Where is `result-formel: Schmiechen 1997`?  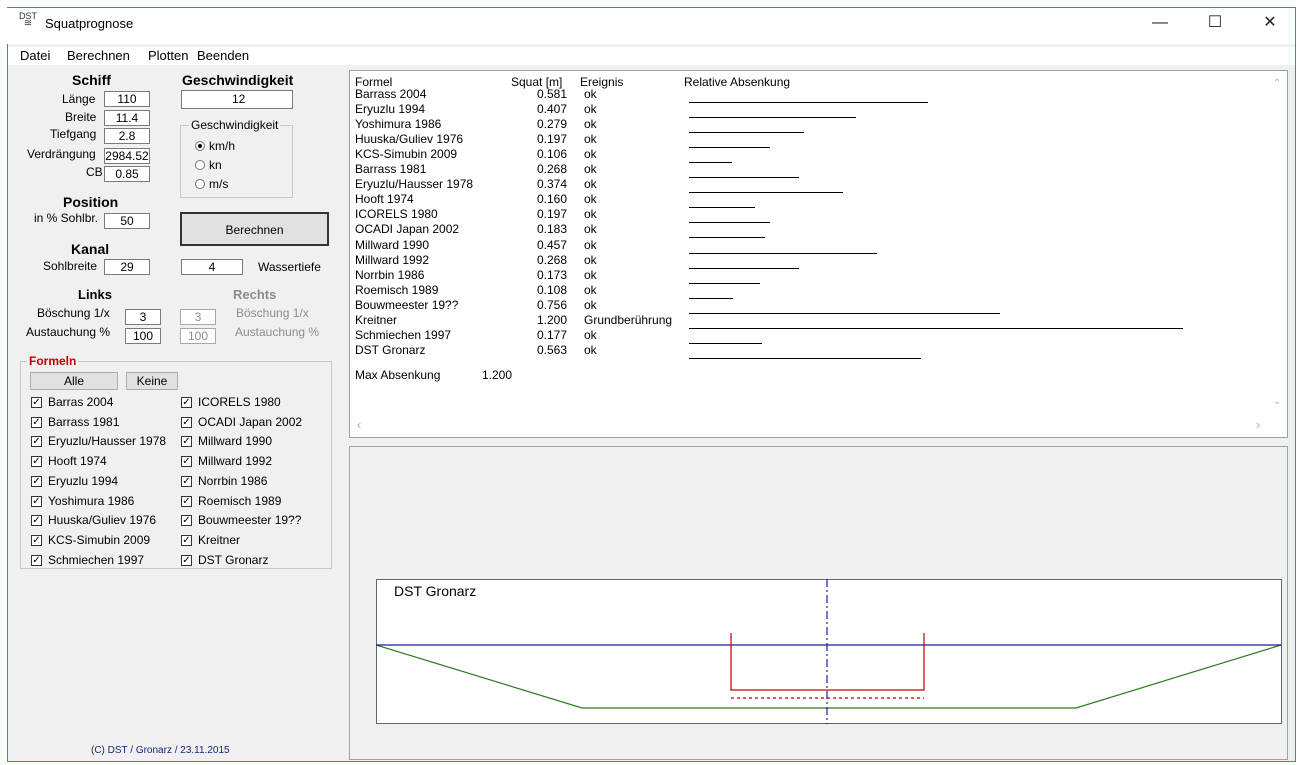
result-formel: Schmiechen 1997 is located at coordinates (403, 335).